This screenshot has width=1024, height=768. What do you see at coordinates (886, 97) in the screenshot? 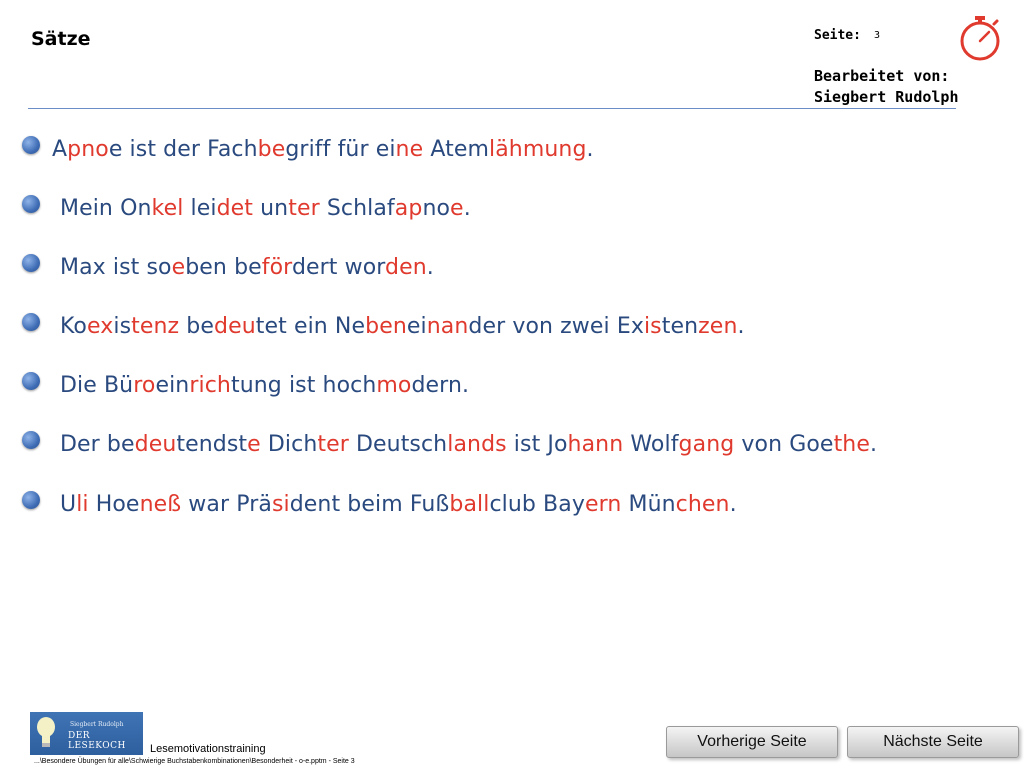
I see `edited-by-name: Siegbert Rudolph` at bounding box center [886, 97].